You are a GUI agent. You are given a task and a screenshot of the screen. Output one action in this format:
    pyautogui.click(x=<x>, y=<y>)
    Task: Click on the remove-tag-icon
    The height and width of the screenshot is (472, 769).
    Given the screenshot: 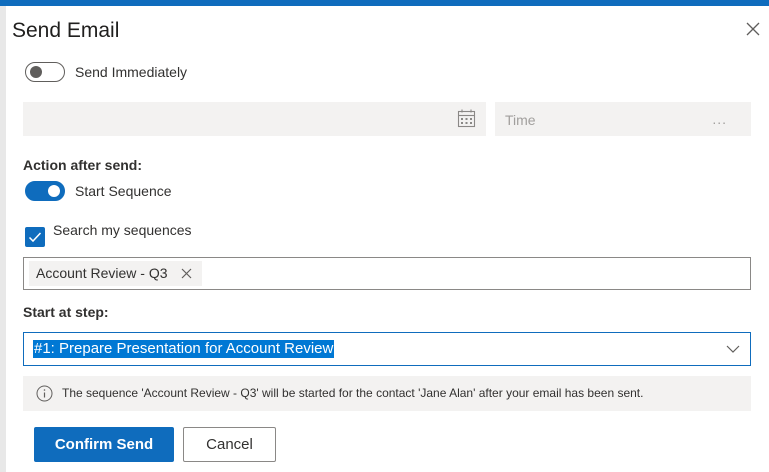 What is the action you would take?
    pyautogui.click(x=186, y=273)
    